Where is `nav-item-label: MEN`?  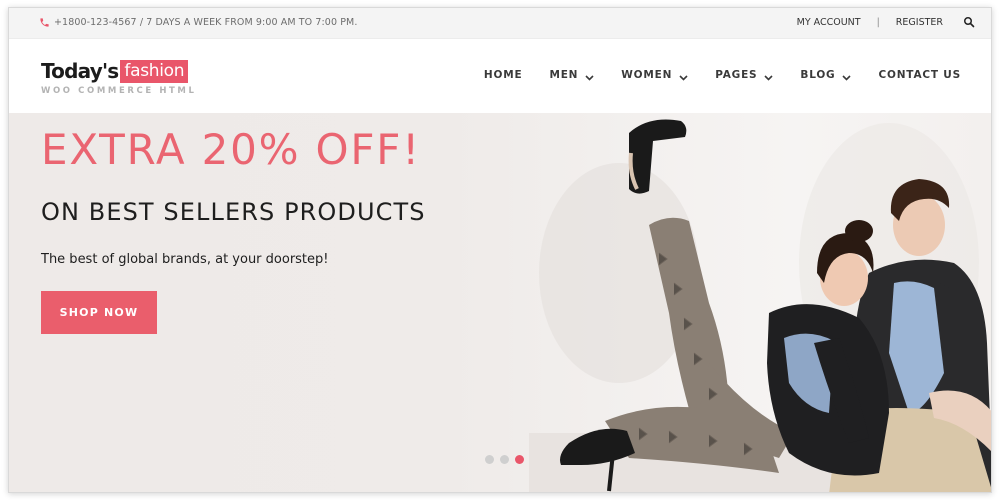 nav-item-label: MEN is located at coordinates (564, 75).